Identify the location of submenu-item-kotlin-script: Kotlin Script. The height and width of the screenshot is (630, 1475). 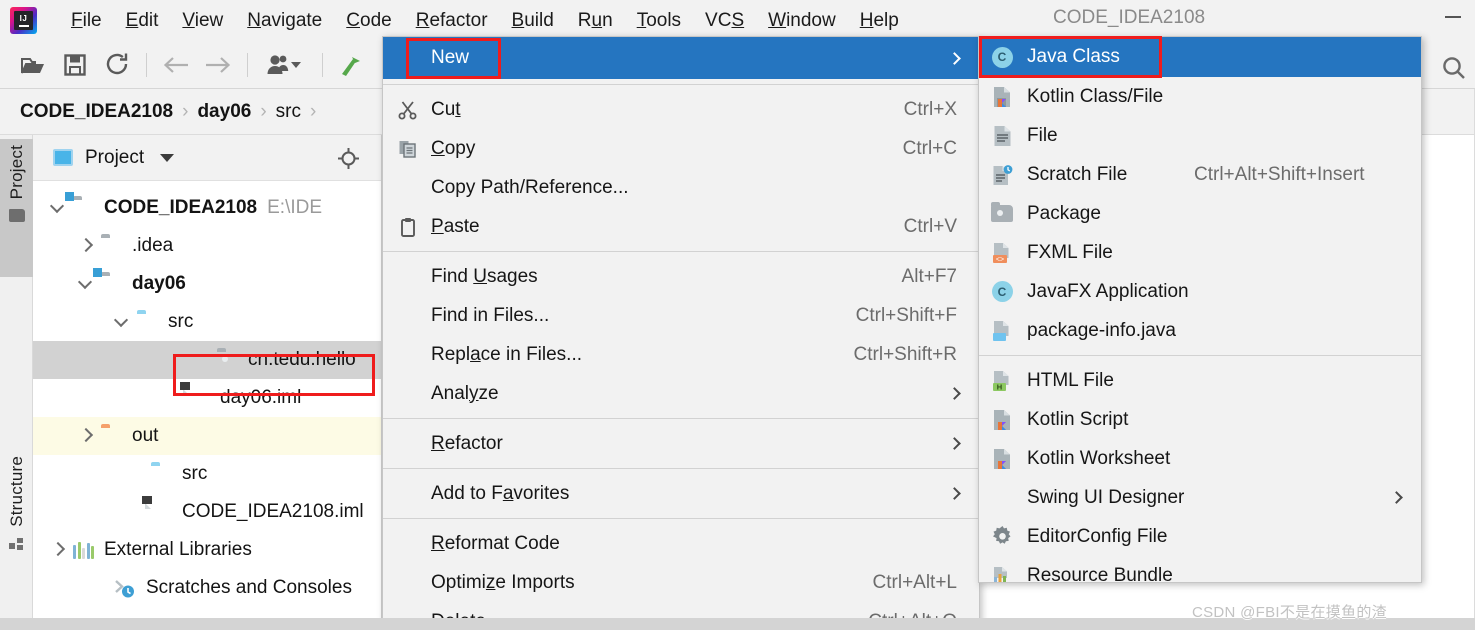
(1200, 419).